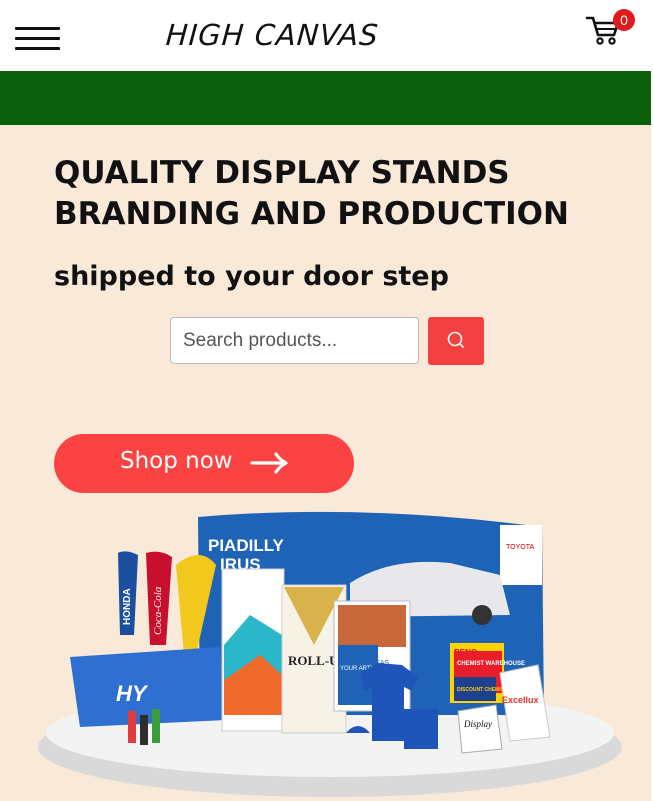 This screenshot has height=801, width=653. Describe the element at coordinates (491, 664) in the screenshot. I see `sign-text: CHEMIST WAREHOUSE` at that location.